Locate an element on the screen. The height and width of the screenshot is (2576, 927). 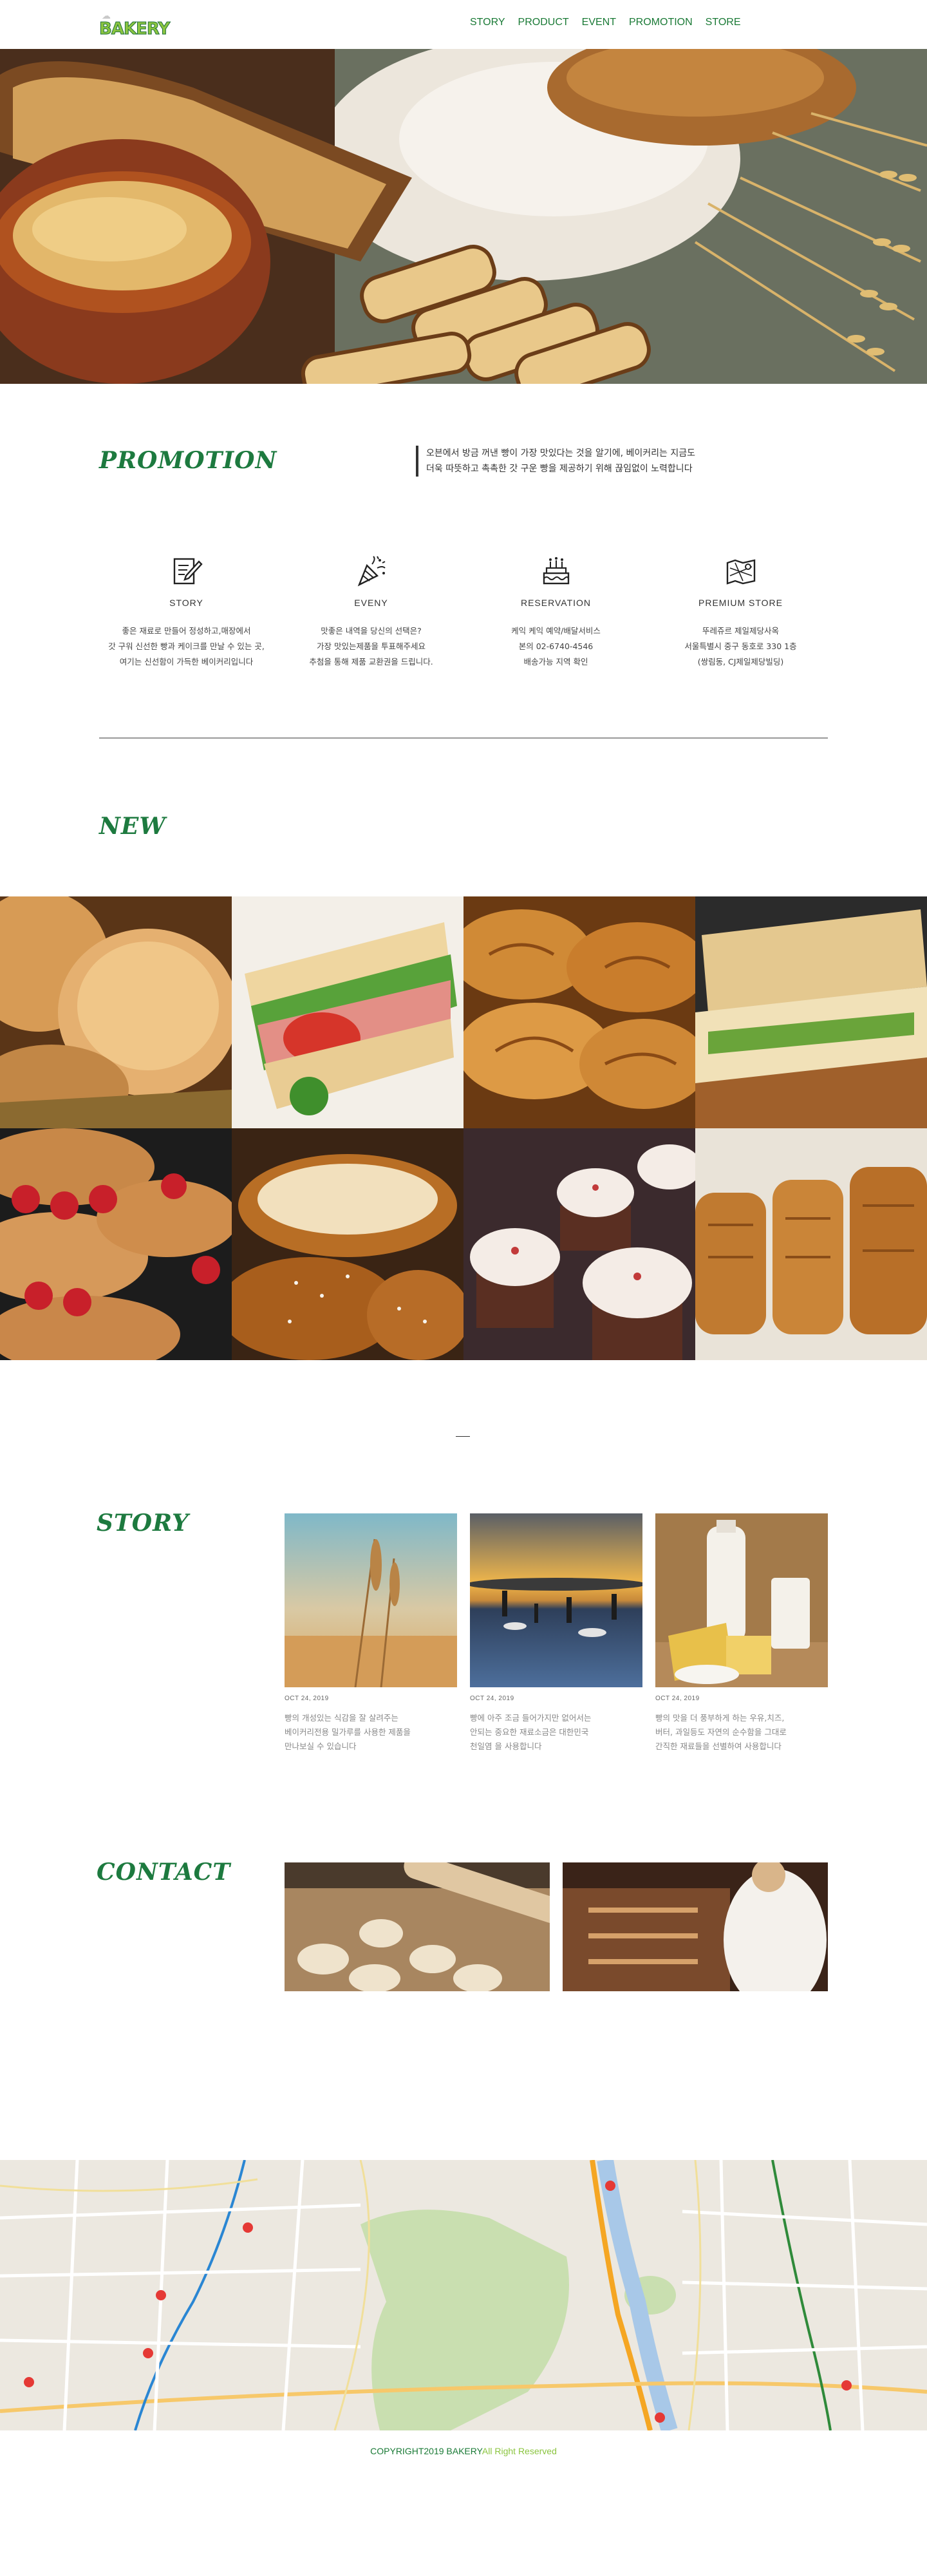
new-title: NEW is located at coordinates (132, 826).